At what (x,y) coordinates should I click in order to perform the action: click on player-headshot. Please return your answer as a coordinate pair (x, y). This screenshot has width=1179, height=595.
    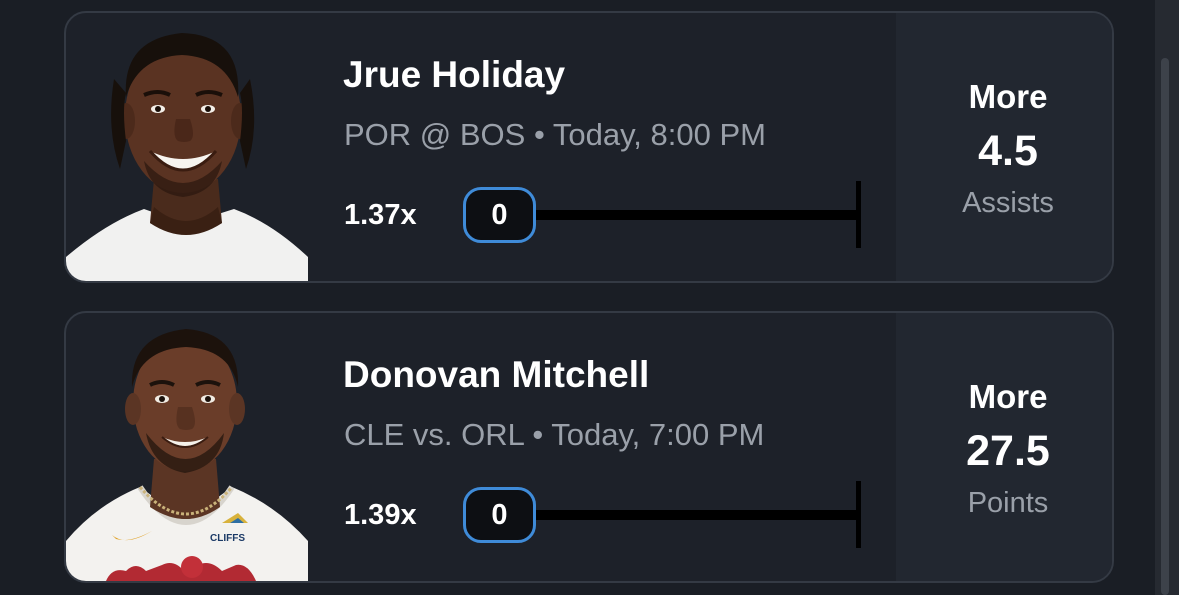
    Looking at the image, I should click on (187, 157).